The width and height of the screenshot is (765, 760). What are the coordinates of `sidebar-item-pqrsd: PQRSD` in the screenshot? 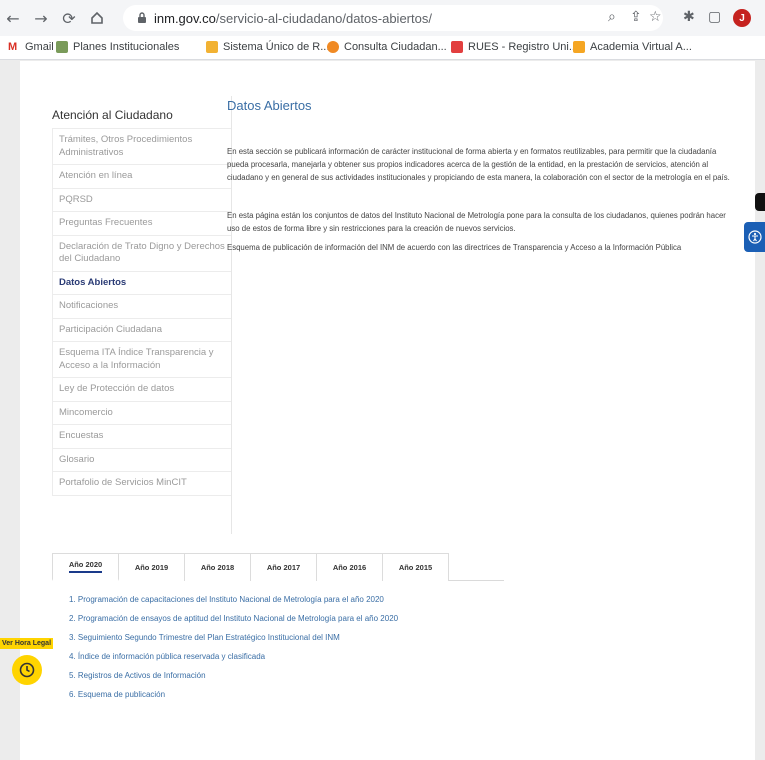 It's located at (142, 200).